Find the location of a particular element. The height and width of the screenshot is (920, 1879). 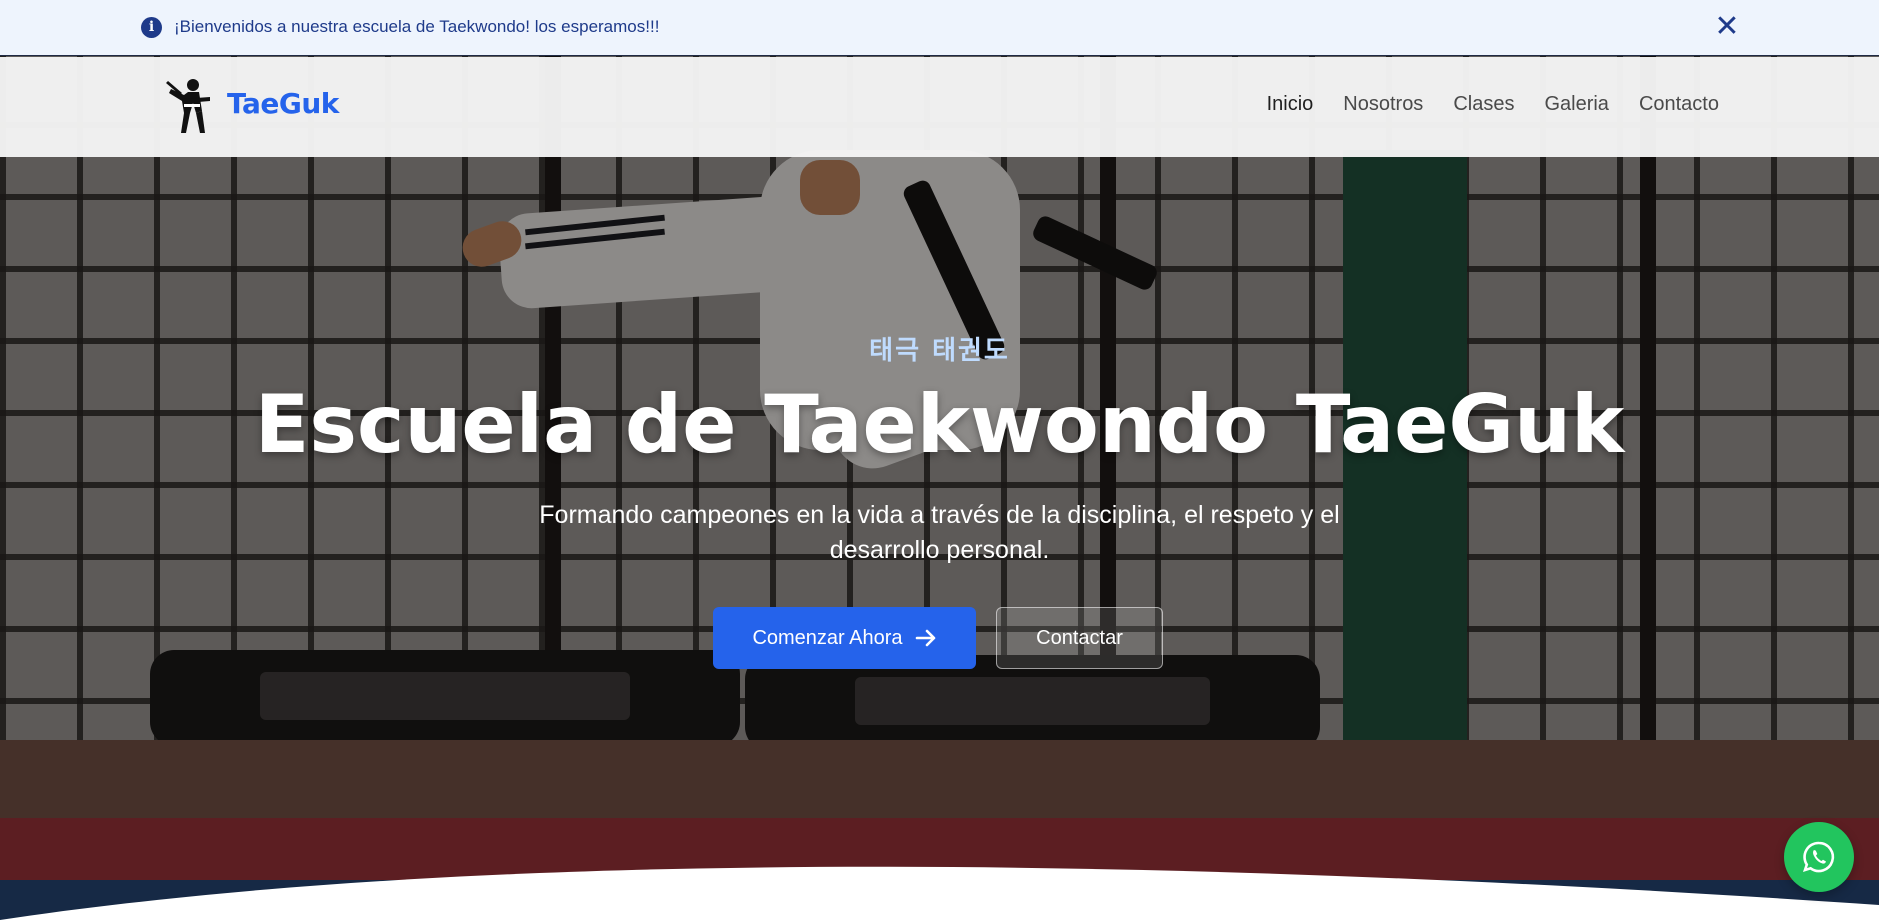

comenzar-ahora-button: Comenzar Ahora is located at coordinates (844, 638).